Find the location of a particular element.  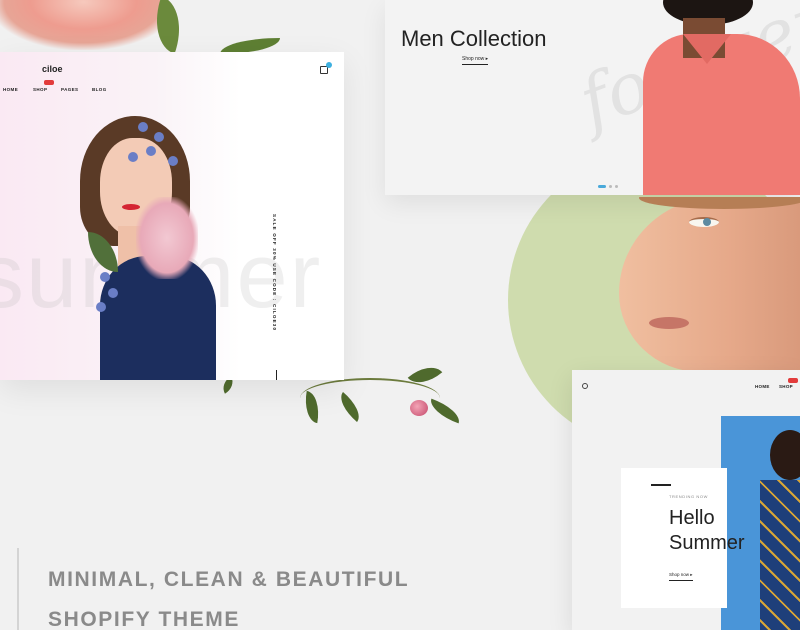

trending-label: TRENDING NOW is located at coordinates (688, 496).